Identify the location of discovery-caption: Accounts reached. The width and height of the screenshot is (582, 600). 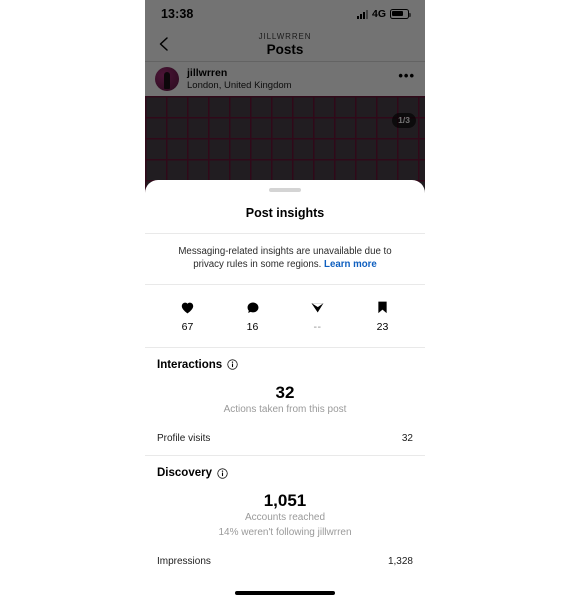
(285, 517).